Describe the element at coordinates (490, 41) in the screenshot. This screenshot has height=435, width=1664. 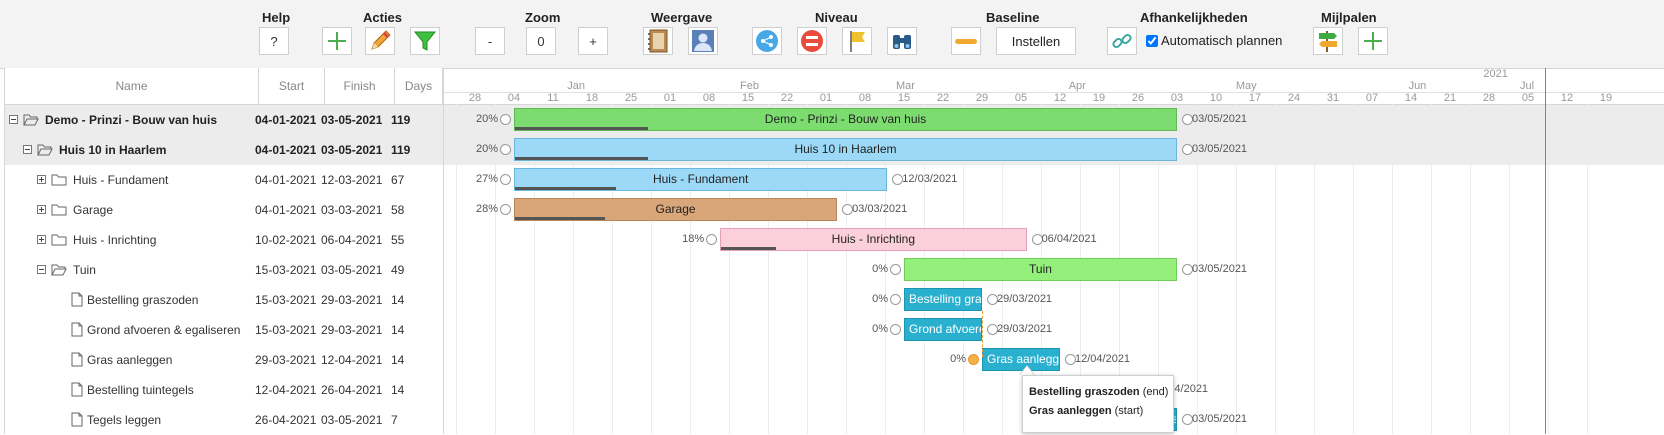
I see `zoom-out-button: -` at that location.